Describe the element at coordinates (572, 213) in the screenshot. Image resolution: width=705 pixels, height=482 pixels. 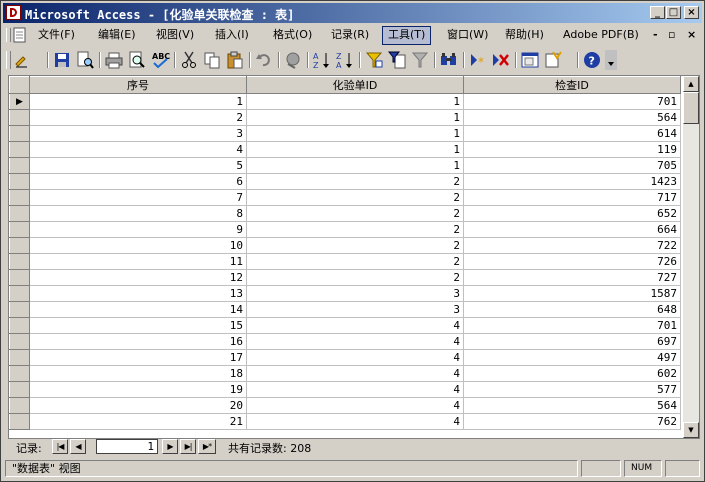
I see `cell-check-id: 652` at that location.